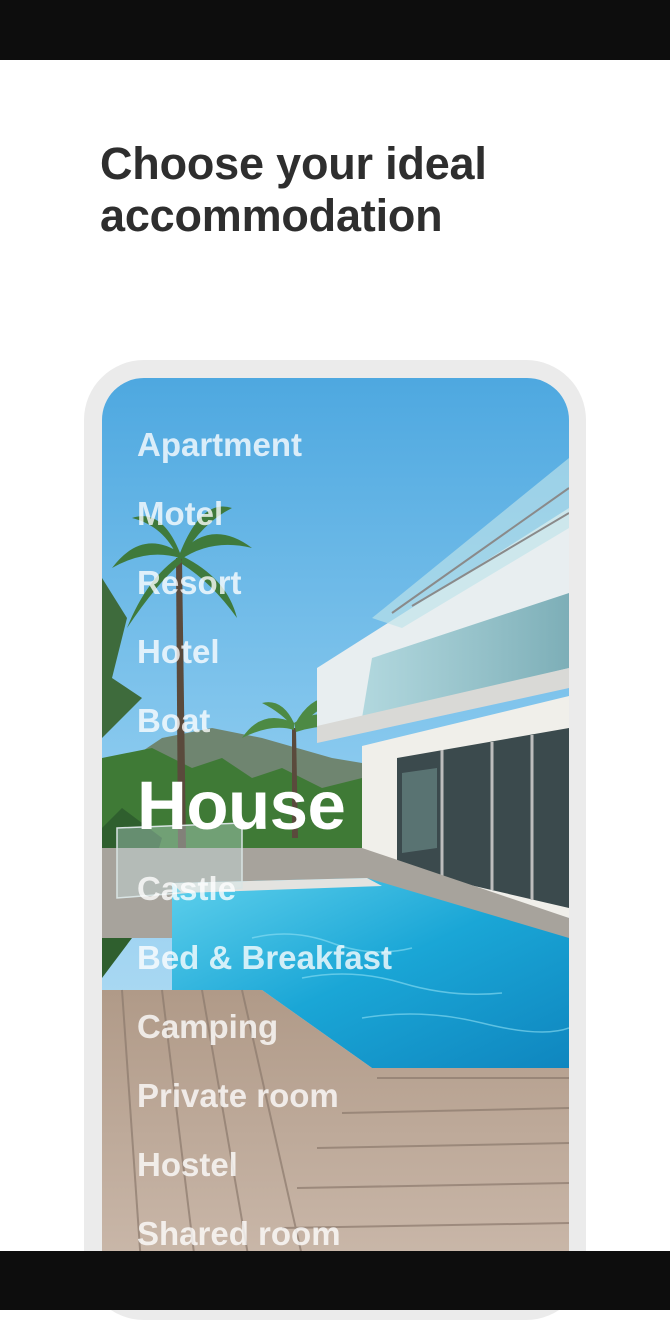 The width and height of the screenshot is (670, 1320). What do you see at coordinates (264, 958) in the screenshot?
I see `accommodation-option-bed-and-breakfast: Bed & Breakfast` at bounding box center [264, 958].